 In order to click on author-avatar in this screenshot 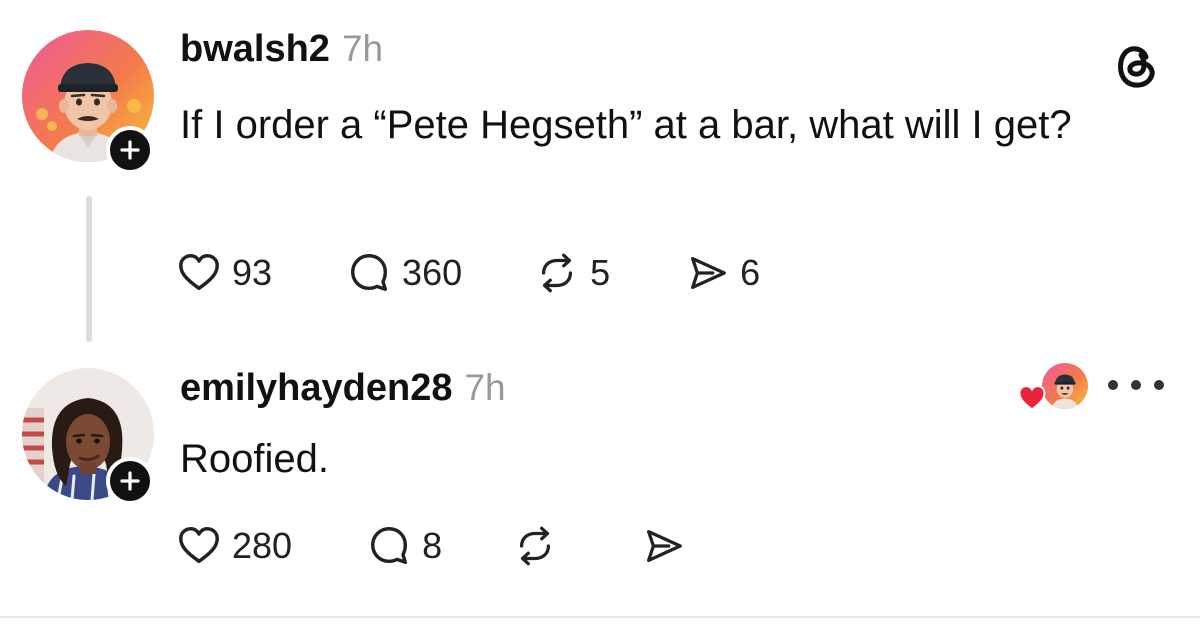, I will do `click(1065, 386)`.